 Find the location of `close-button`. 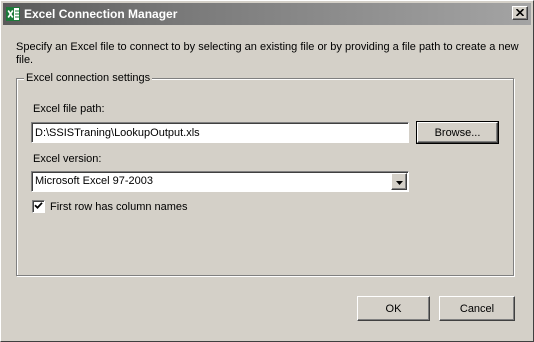

close-button is located at coordinates (520, 13).